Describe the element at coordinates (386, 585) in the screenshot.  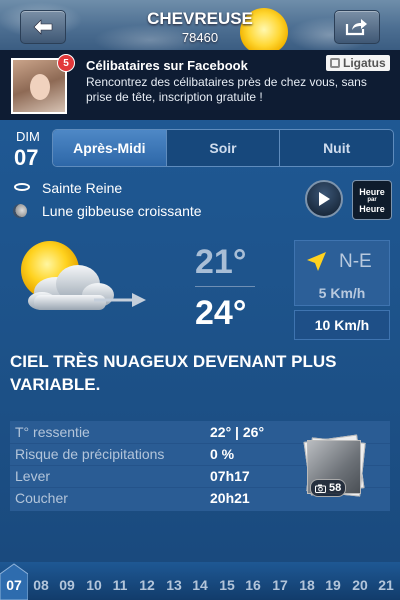
I see `hour-item-21: 21` at that location.